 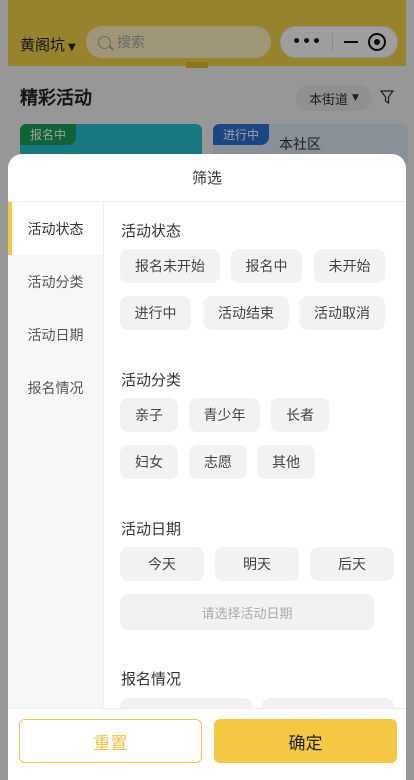 What do you see at coordinates (207, 178) in the screenshot?
I see `panel-title: 筛选` at bounding box center [207, 178].